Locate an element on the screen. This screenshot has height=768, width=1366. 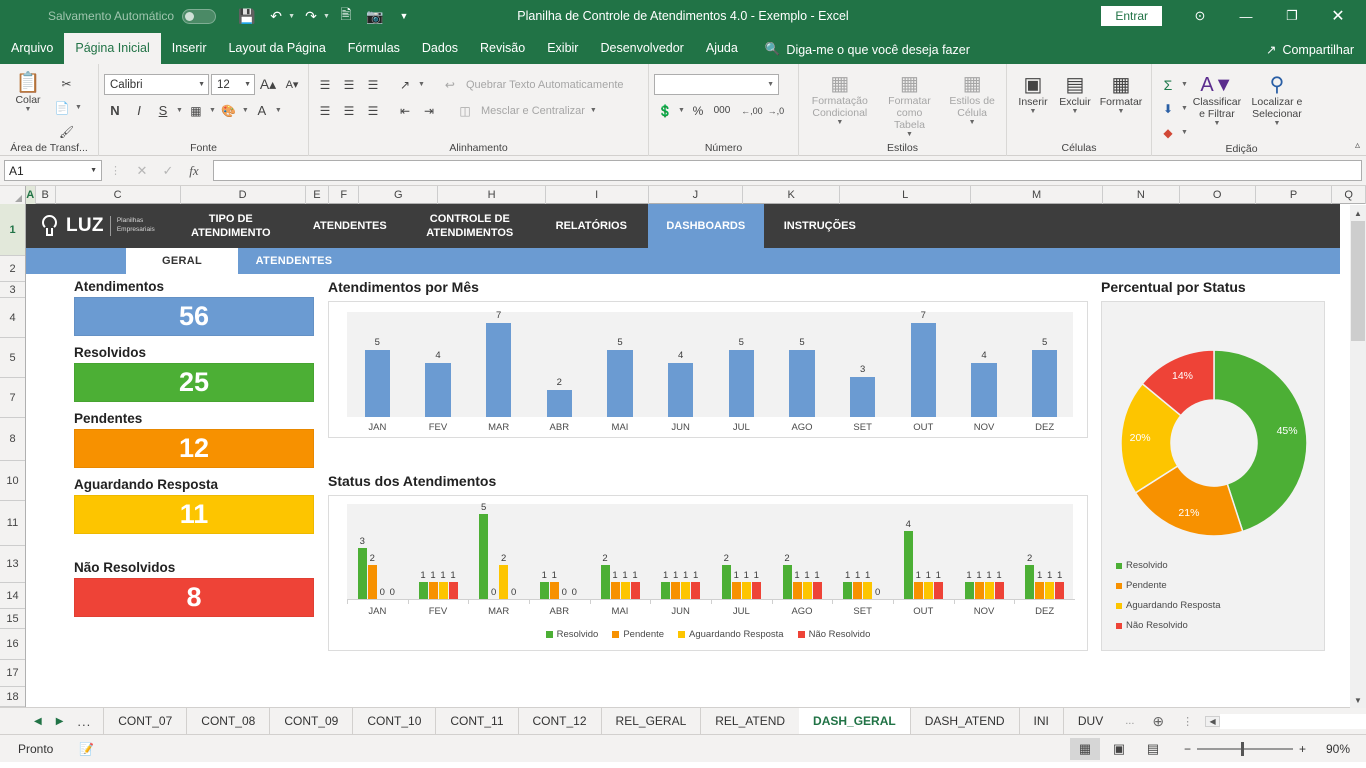
horizontal-scrollbar: ◀ ▶ is located at coordinates (1283, 721).